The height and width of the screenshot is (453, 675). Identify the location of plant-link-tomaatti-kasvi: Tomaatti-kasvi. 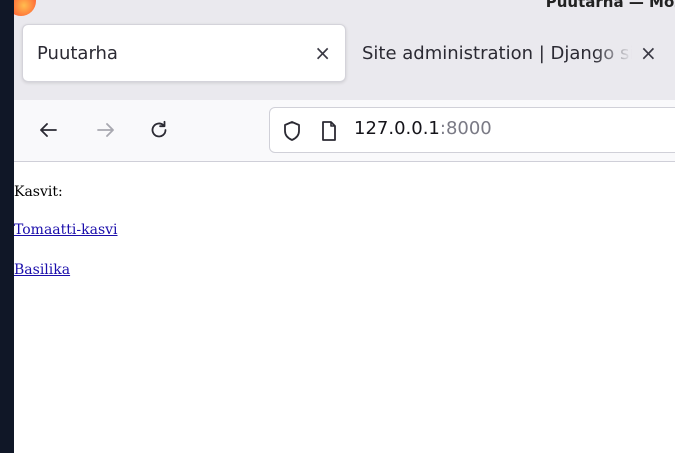
(66, 230).